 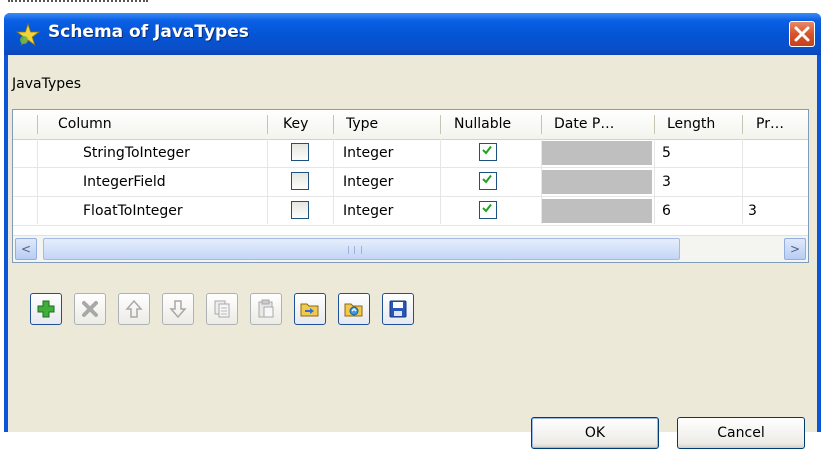 I want to click on delete-icon, so click(x=90, y=309).